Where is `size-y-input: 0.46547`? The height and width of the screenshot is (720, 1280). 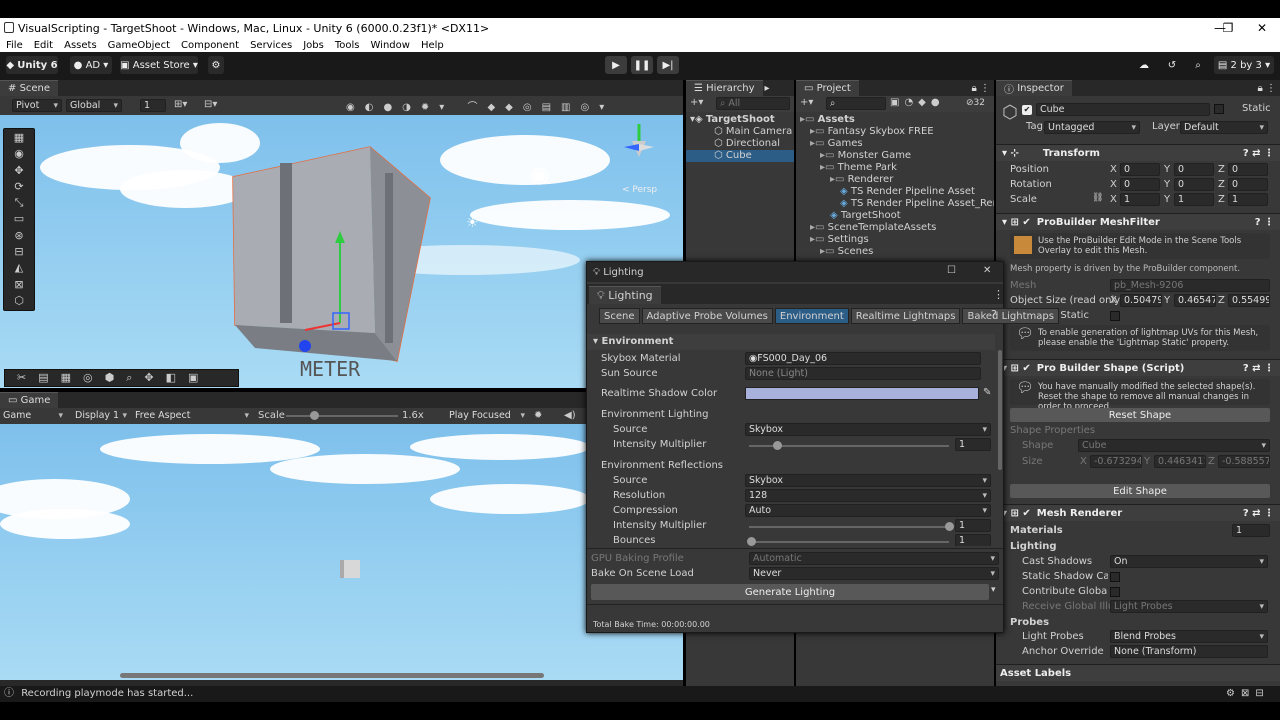 size-y-input: 0.46547 is located at coordinates (1195, 300).